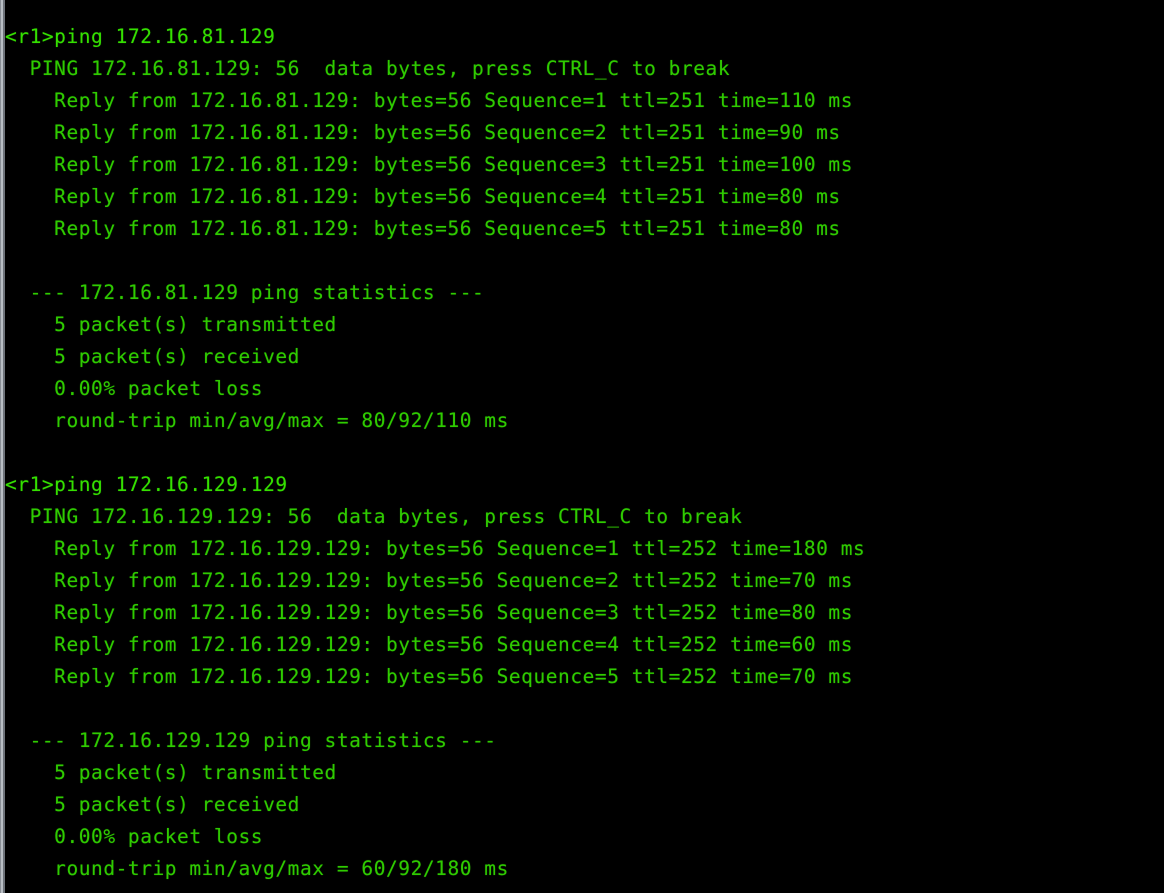  Describe the element at coordinates (257, 868) in the screenshot. I see `console-line-stats: round-trip min/avg/max = 60/92/180 ms` at that location.